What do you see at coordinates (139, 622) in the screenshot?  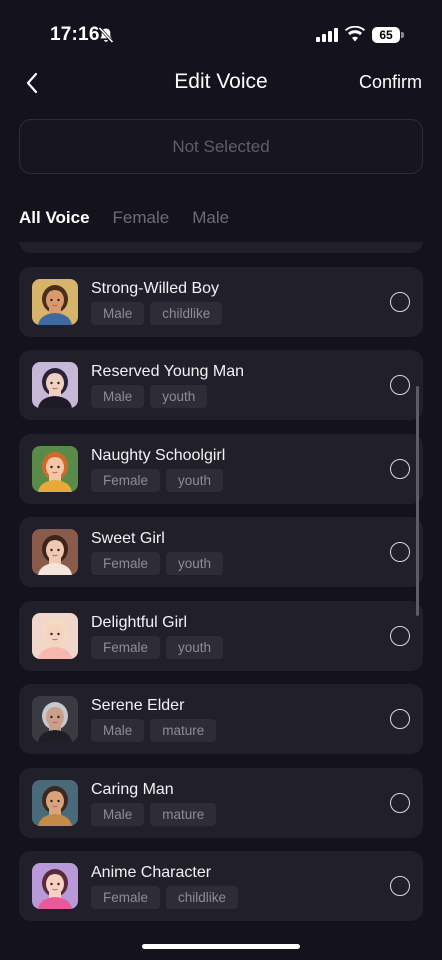 I see `voice-name: Delightful Girl` at bounding box center [139, 622].